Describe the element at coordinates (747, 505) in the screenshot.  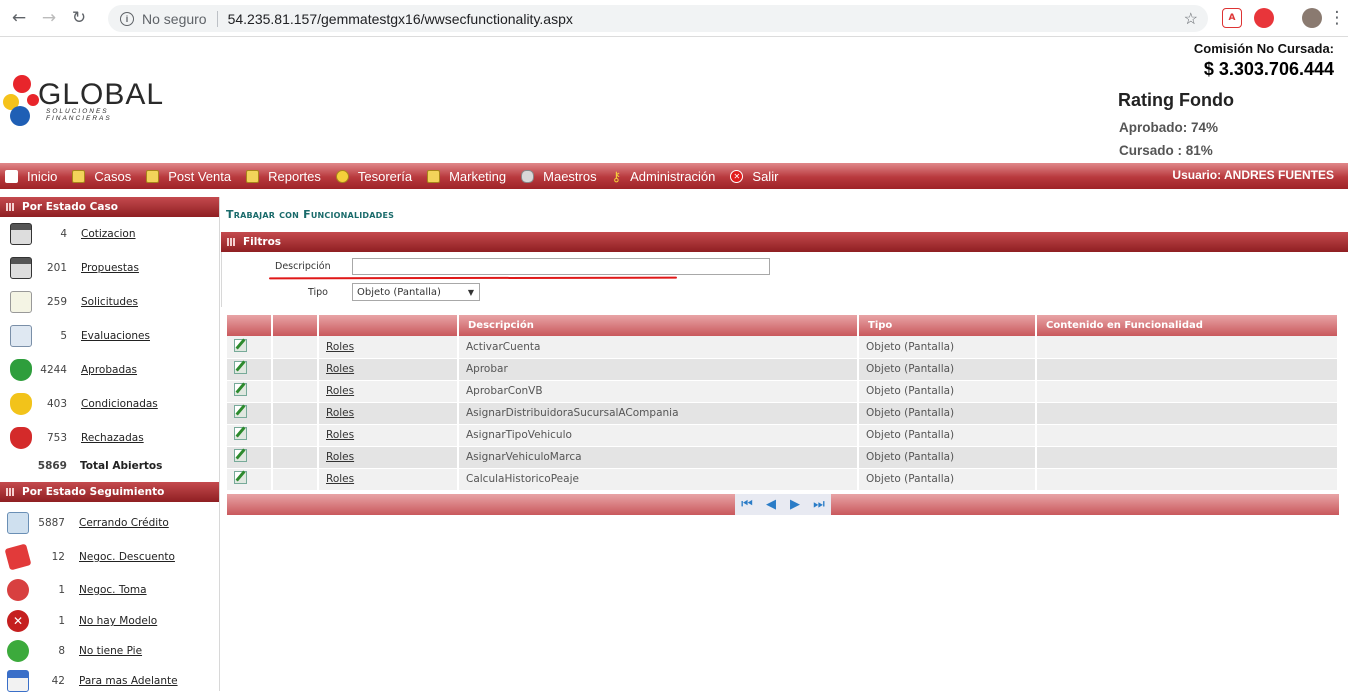
I see `first-page-icon: ⏮` at that location.